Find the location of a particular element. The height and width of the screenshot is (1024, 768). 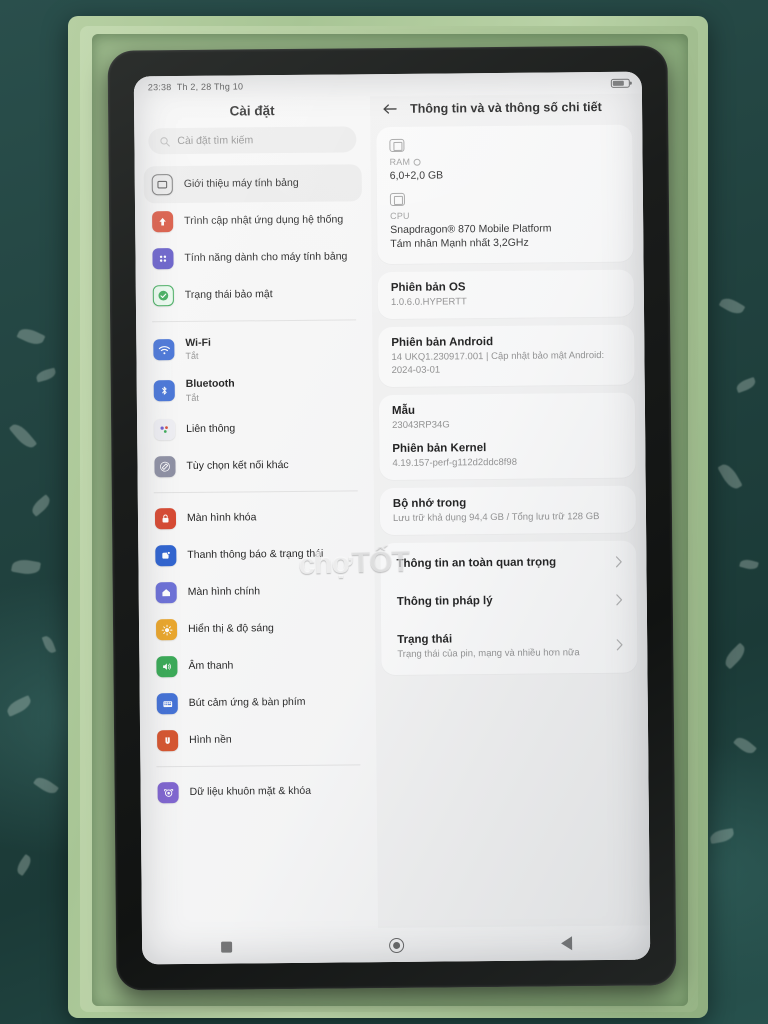

os-version-card: Phiên bản OS 1.0.6.0.HYPERTT is located at coordinates (506, 294).